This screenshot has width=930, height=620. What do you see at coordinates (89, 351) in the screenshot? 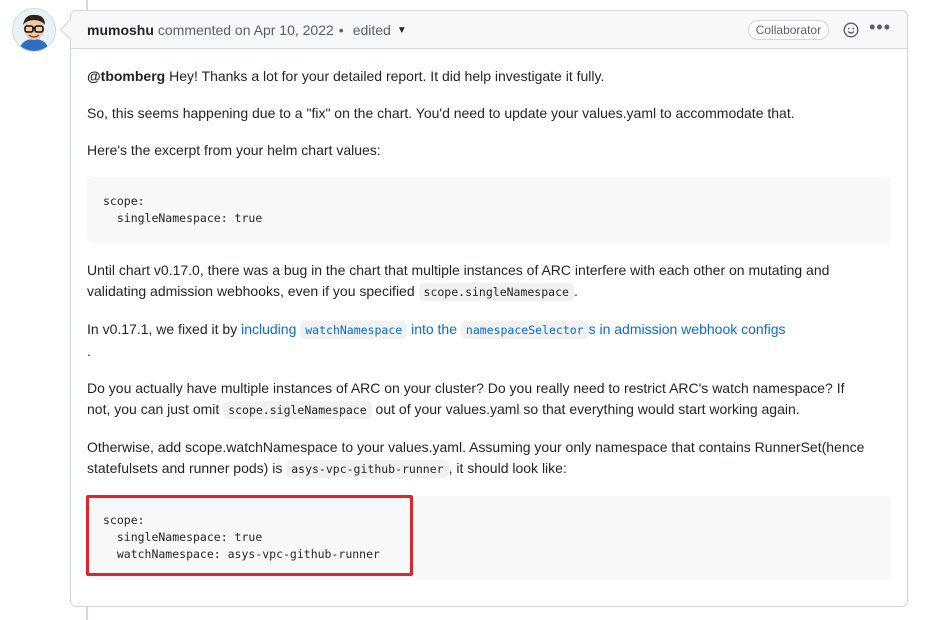
I see `fix-period: .` at bounding box center [89, 351].